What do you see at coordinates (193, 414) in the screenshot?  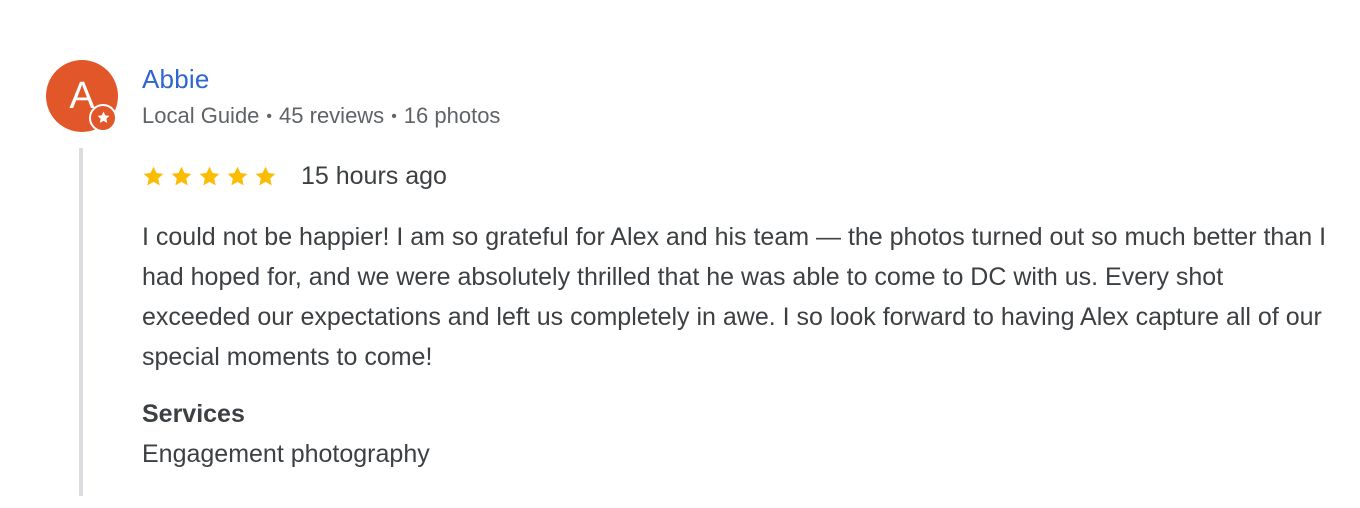 I see `services-label: Services` at bounding box center [193, 414].